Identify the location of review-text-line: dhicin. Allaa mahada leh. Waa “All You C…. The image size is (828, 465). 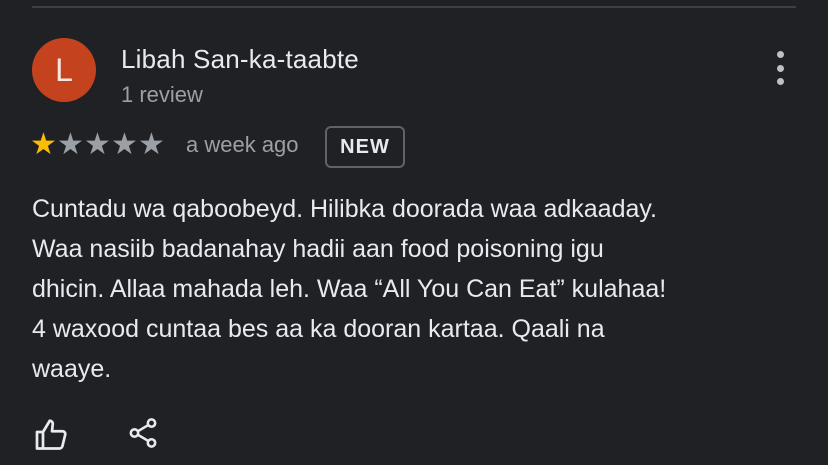
(349, 289).